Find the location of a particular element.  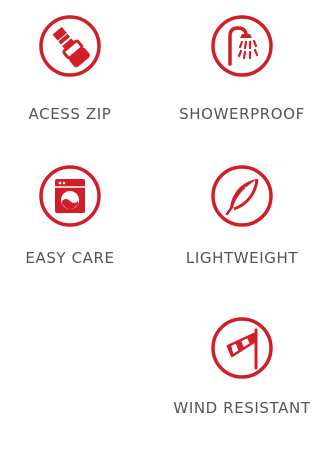

shower-icon is located at coordinates (242, 46).